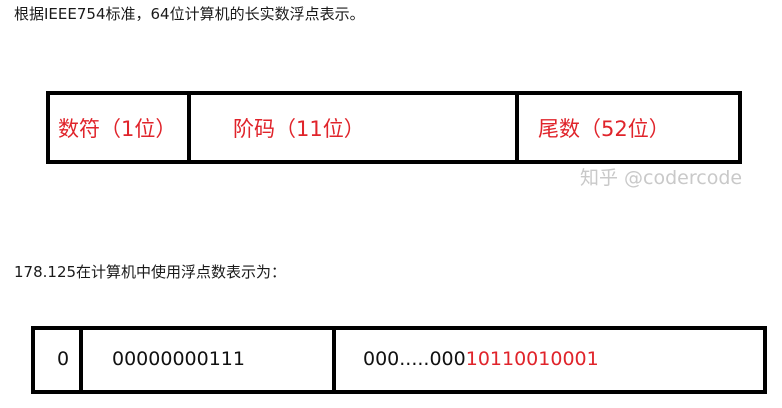  What do you see at coordinates (63, 359) in the screenshot?
I see `sign-bit-value: 0` at bounding box center [63, 359].